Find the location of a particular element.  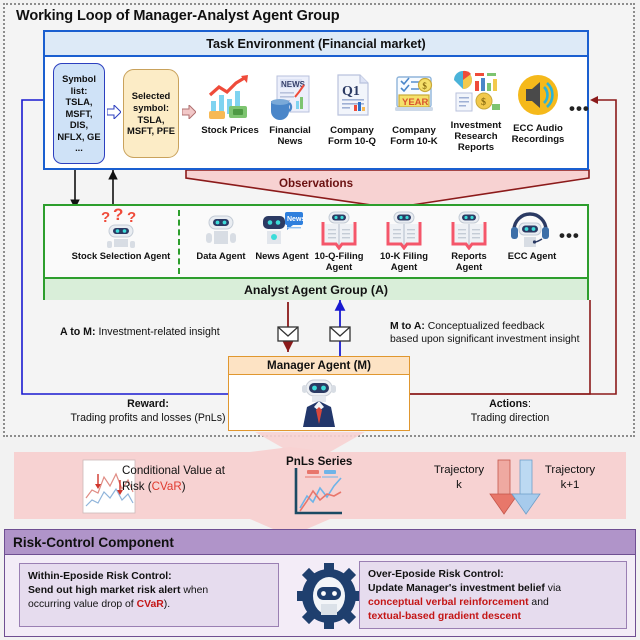

pnls-series-title: PnLs Series is located at coordinates (319, 461).